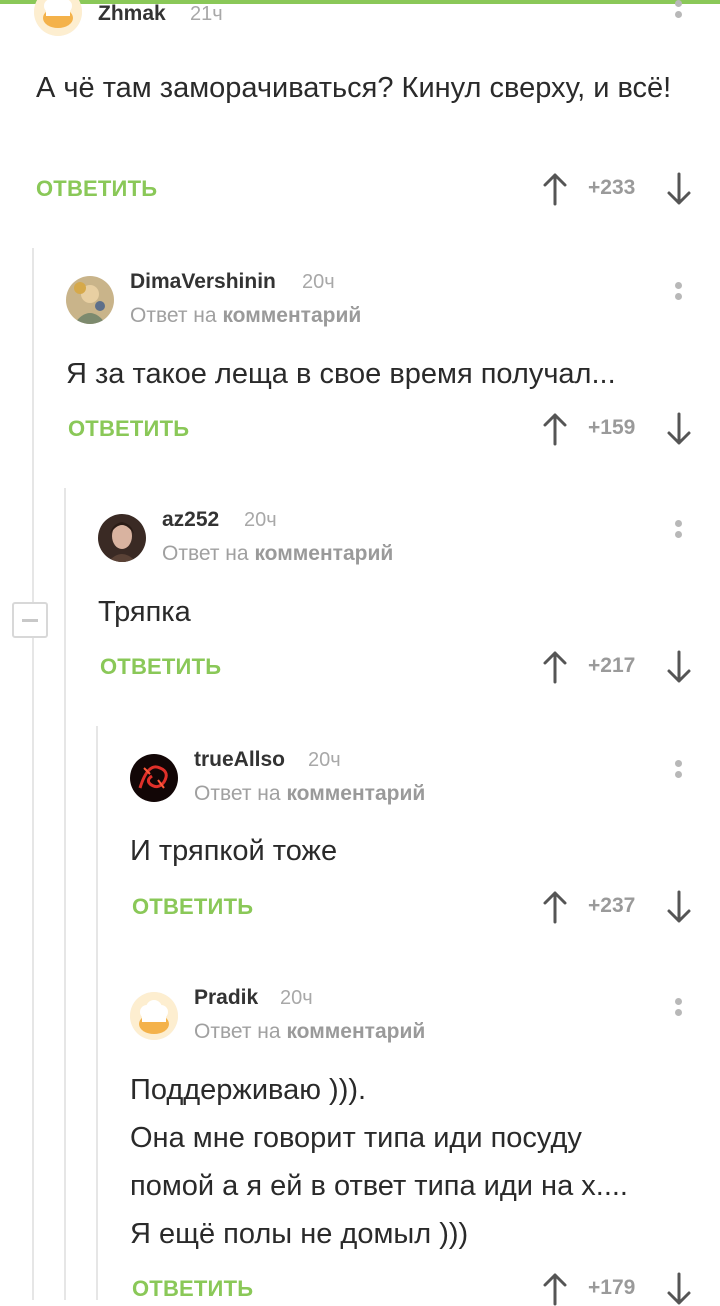 The height and width of the screenshot is (1306, 720). What do you see at coordinates (206, 14) in the screenshot?
I see `comment-time: 21ч` at bounding box center [206, 14].